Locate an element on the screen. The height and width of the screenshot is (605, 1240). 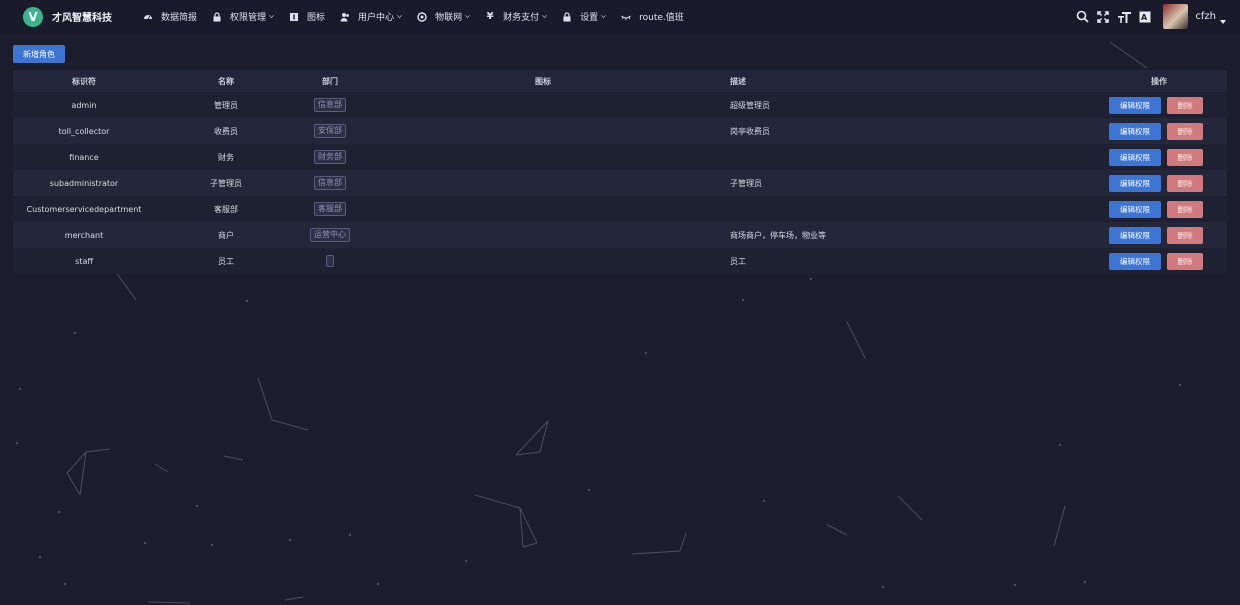
cell-dept: 安保部 is located at coordinates (330, 131).